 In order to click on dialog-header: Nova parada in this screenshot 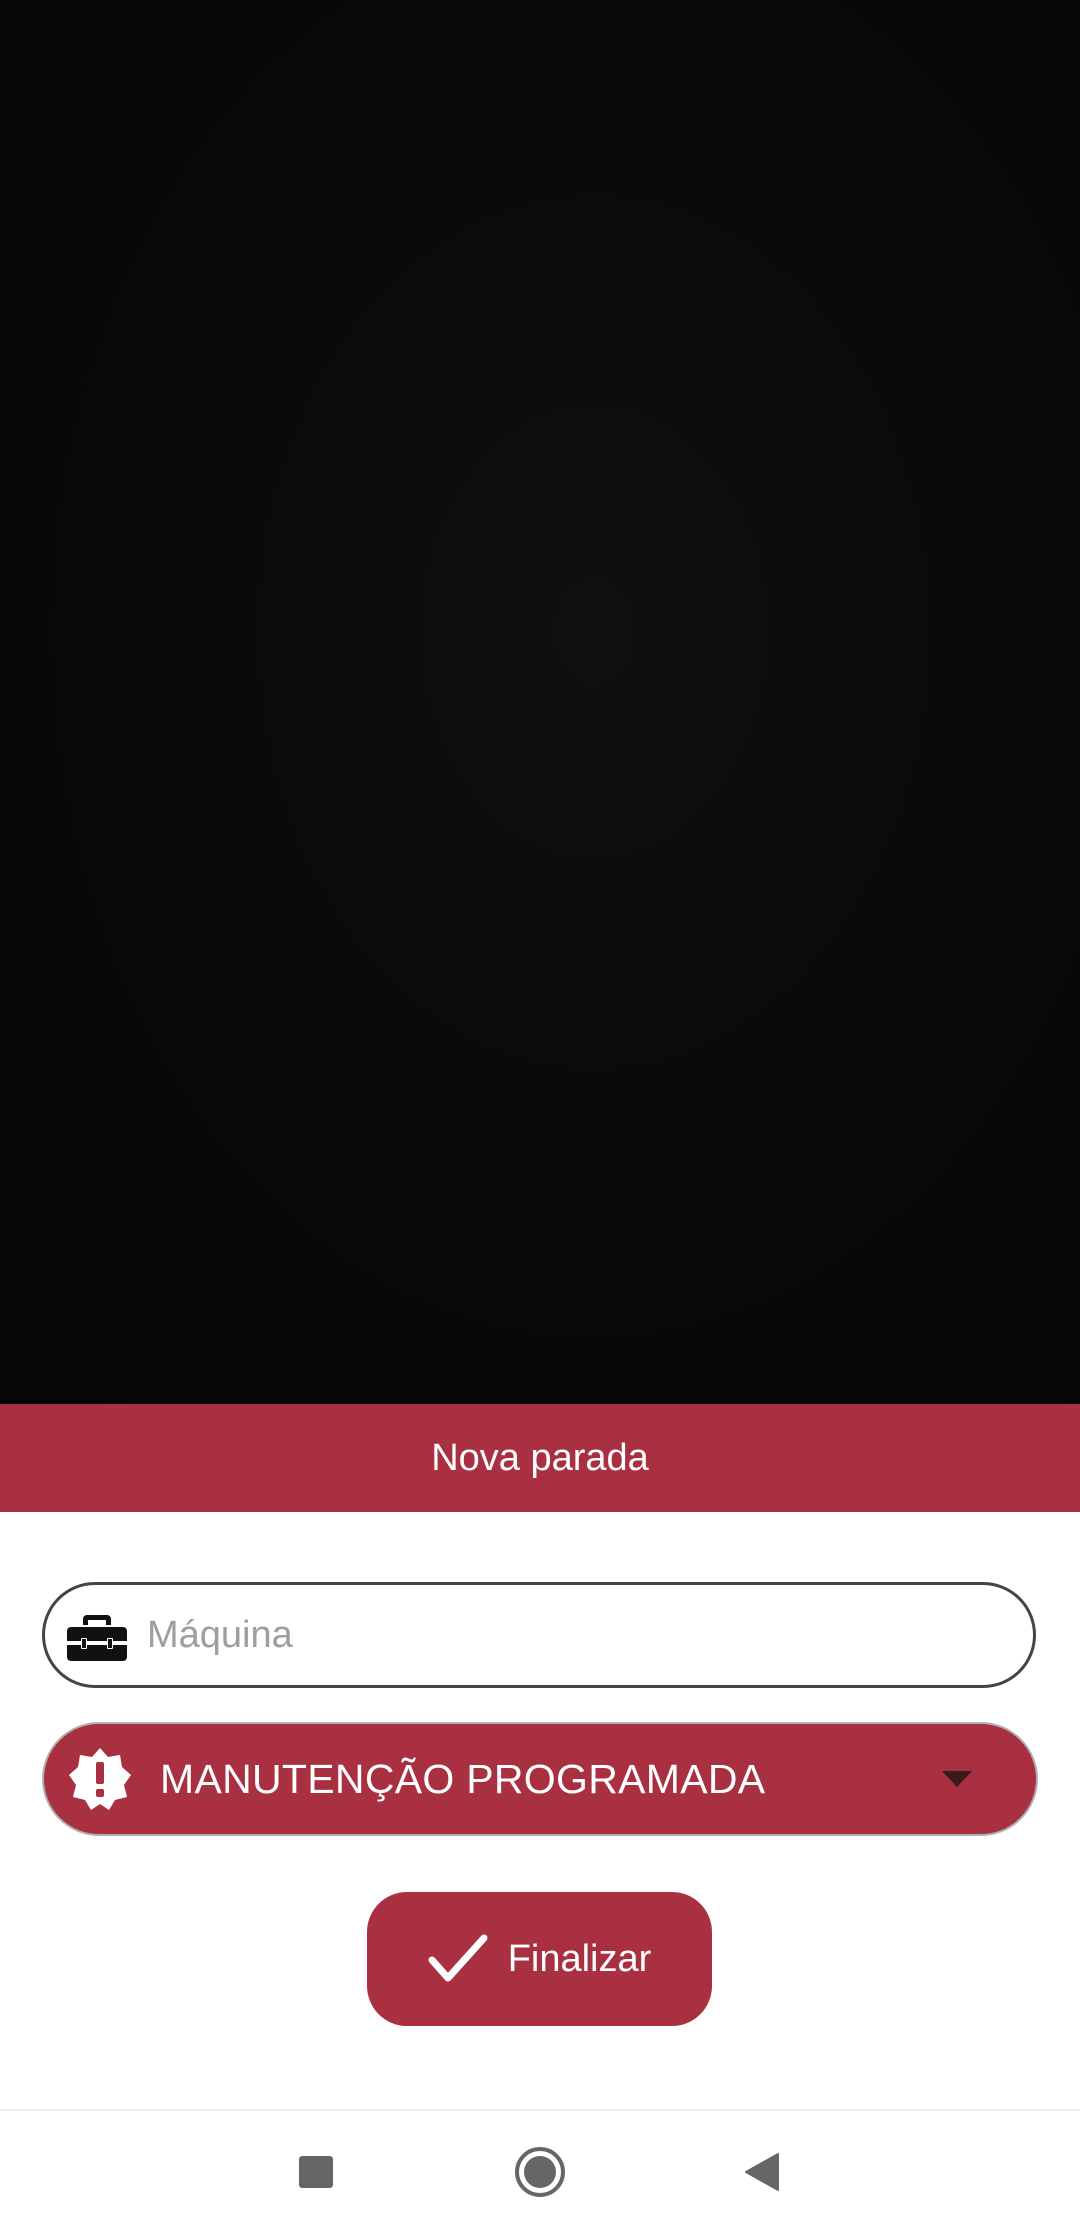, I will do `click(540, 1458)`.